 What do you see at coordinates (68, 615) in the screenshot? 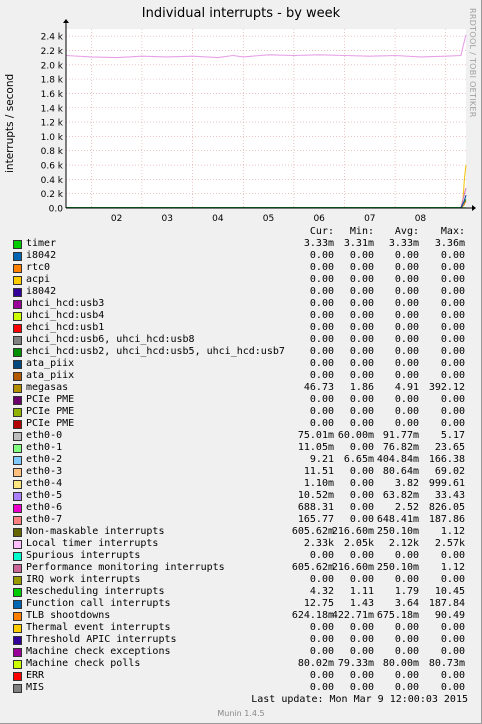
I see `legend-series-name: TLB shootdowns` at bounding box center [68, 615].